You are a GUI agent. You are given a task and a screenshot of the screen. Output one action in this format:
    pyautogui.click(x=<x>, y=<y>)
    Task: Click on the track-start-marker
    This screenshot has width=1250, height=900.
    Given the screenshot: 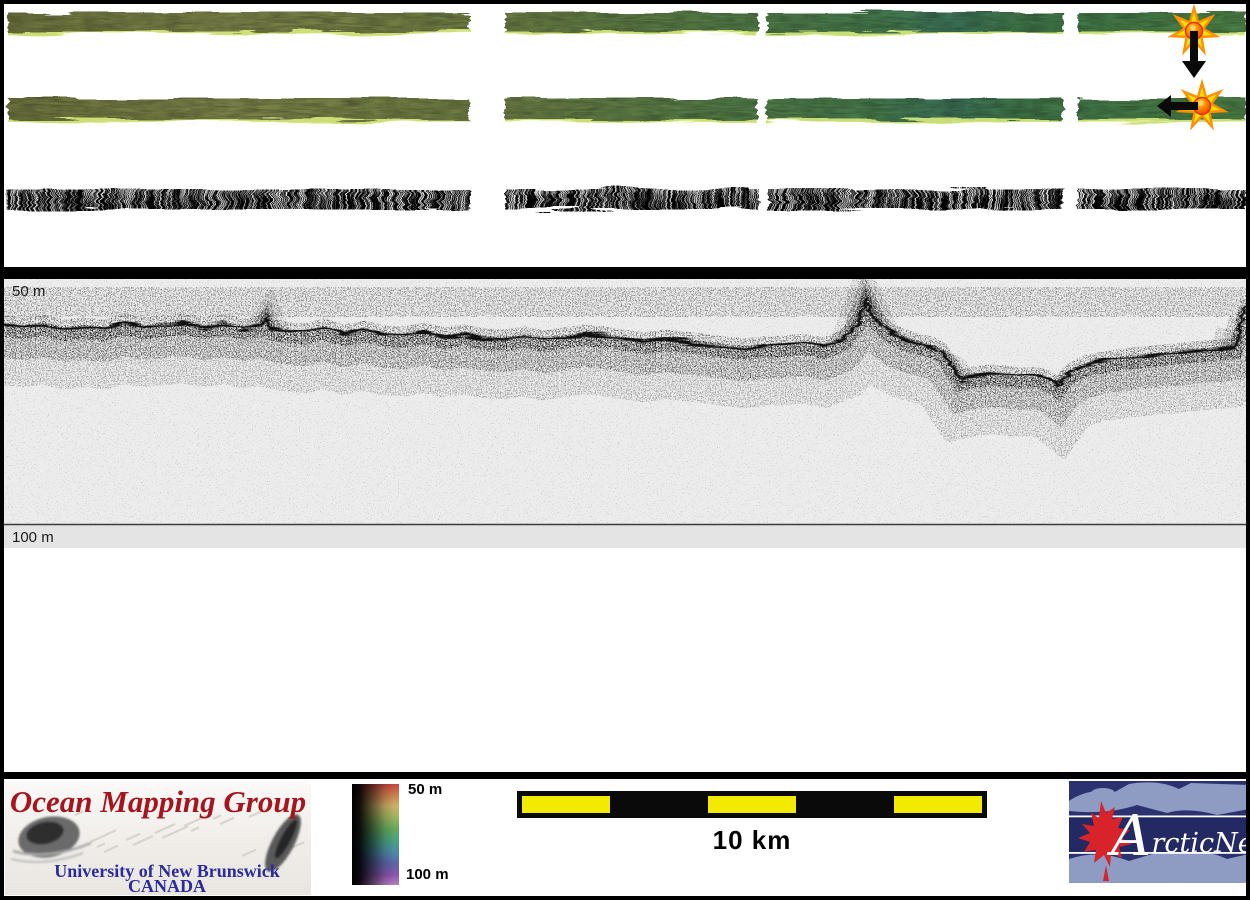 What is the action you would take?
    pyautogui.click(x=1194, y=41)
    